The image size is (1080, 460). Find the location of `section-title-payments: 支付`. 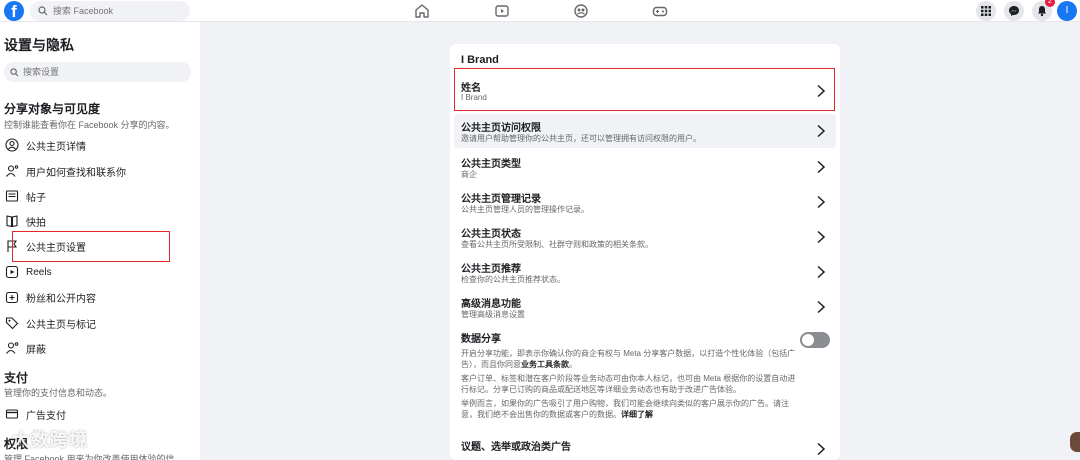

section-title-payments: 支付 is located at coordinates (16, 378).